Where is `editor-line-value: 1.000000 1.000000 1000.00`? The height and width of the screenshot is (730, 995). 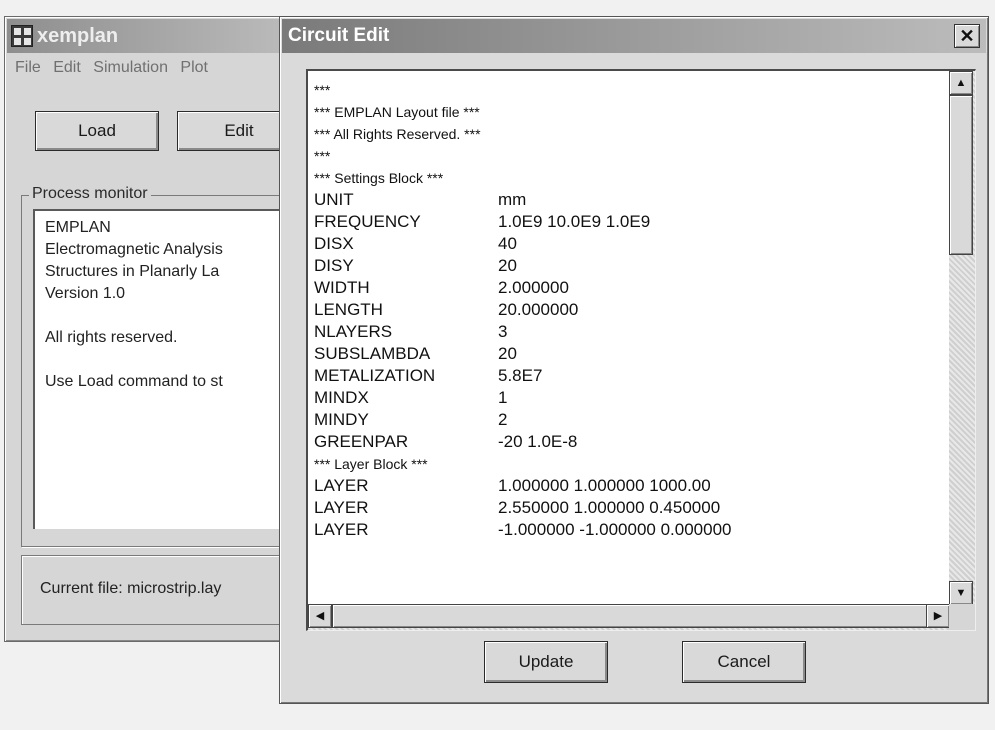 editor-line-value: 1.000000 1.000000 1000.00 is located at coordinates (604, 485).